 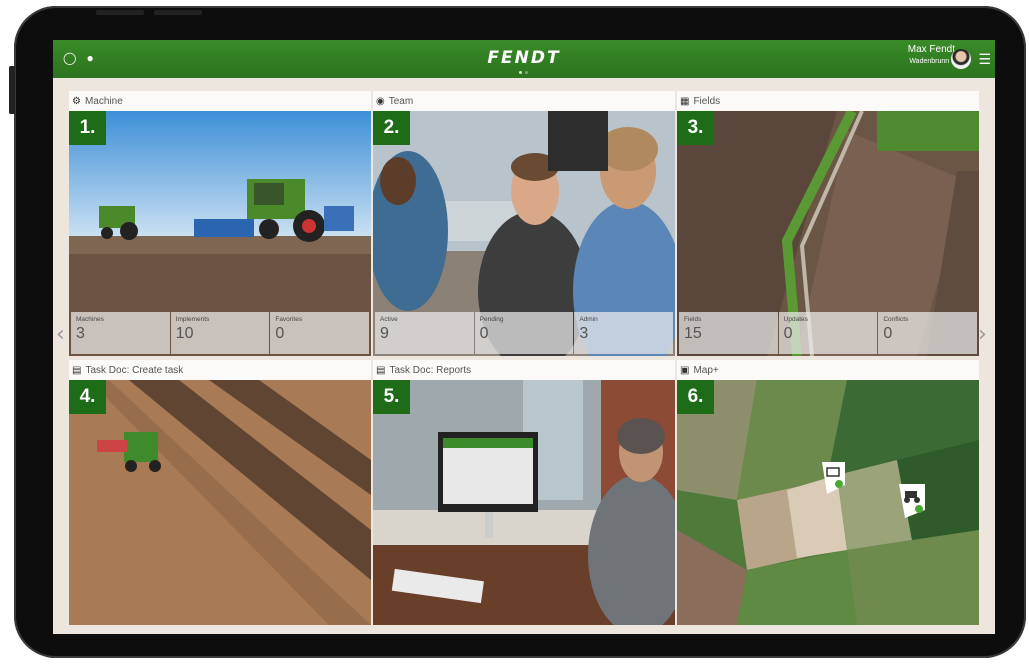 What do you see at coordinates (523, 72) in the screenshot?
I see `page-indicator` at bounding box center [523, 72].